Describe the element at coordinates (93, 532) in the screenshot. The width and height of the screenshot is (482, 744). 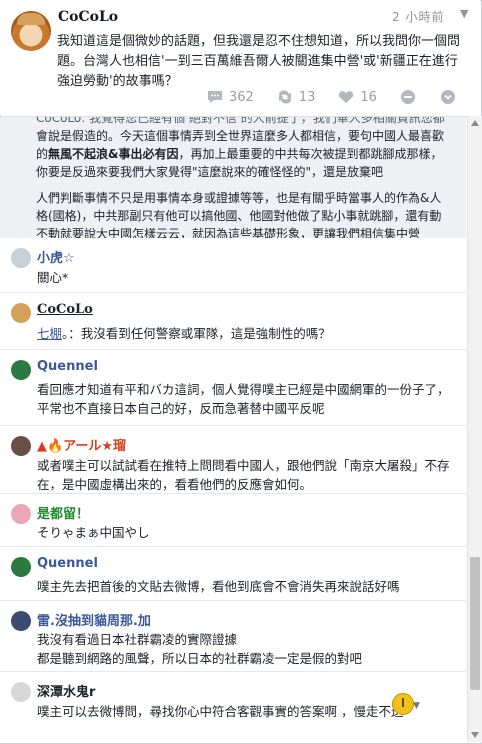
I see `comment-text: そりゃまぁ中国やし` at that location.